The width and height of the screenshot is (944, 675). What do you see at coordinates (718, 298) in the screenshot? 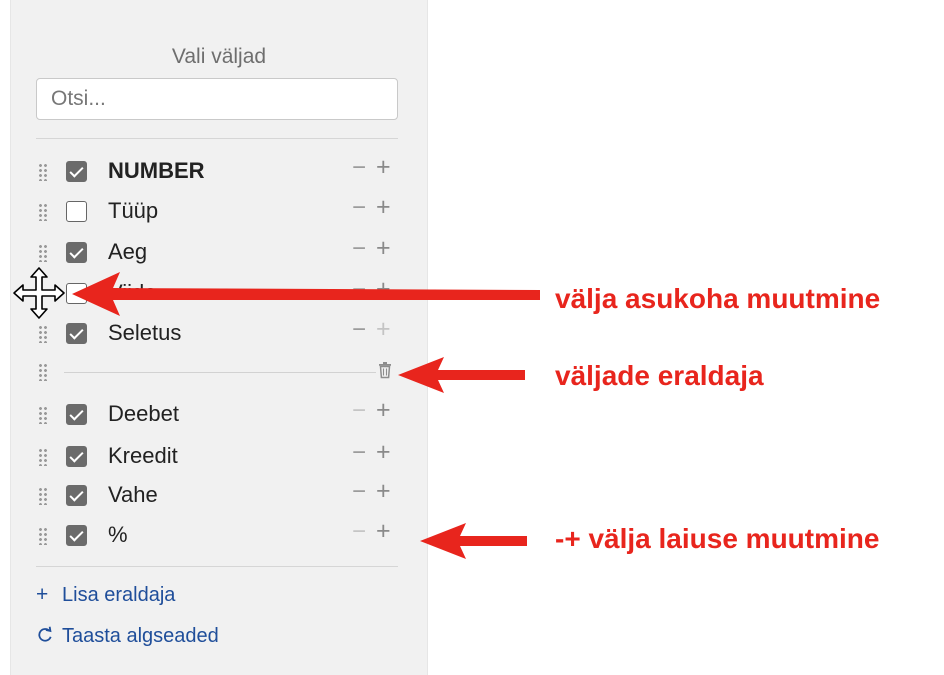
I see `annotation-move-field: välja asukoha muutmine` at bounding box center [718, 298].